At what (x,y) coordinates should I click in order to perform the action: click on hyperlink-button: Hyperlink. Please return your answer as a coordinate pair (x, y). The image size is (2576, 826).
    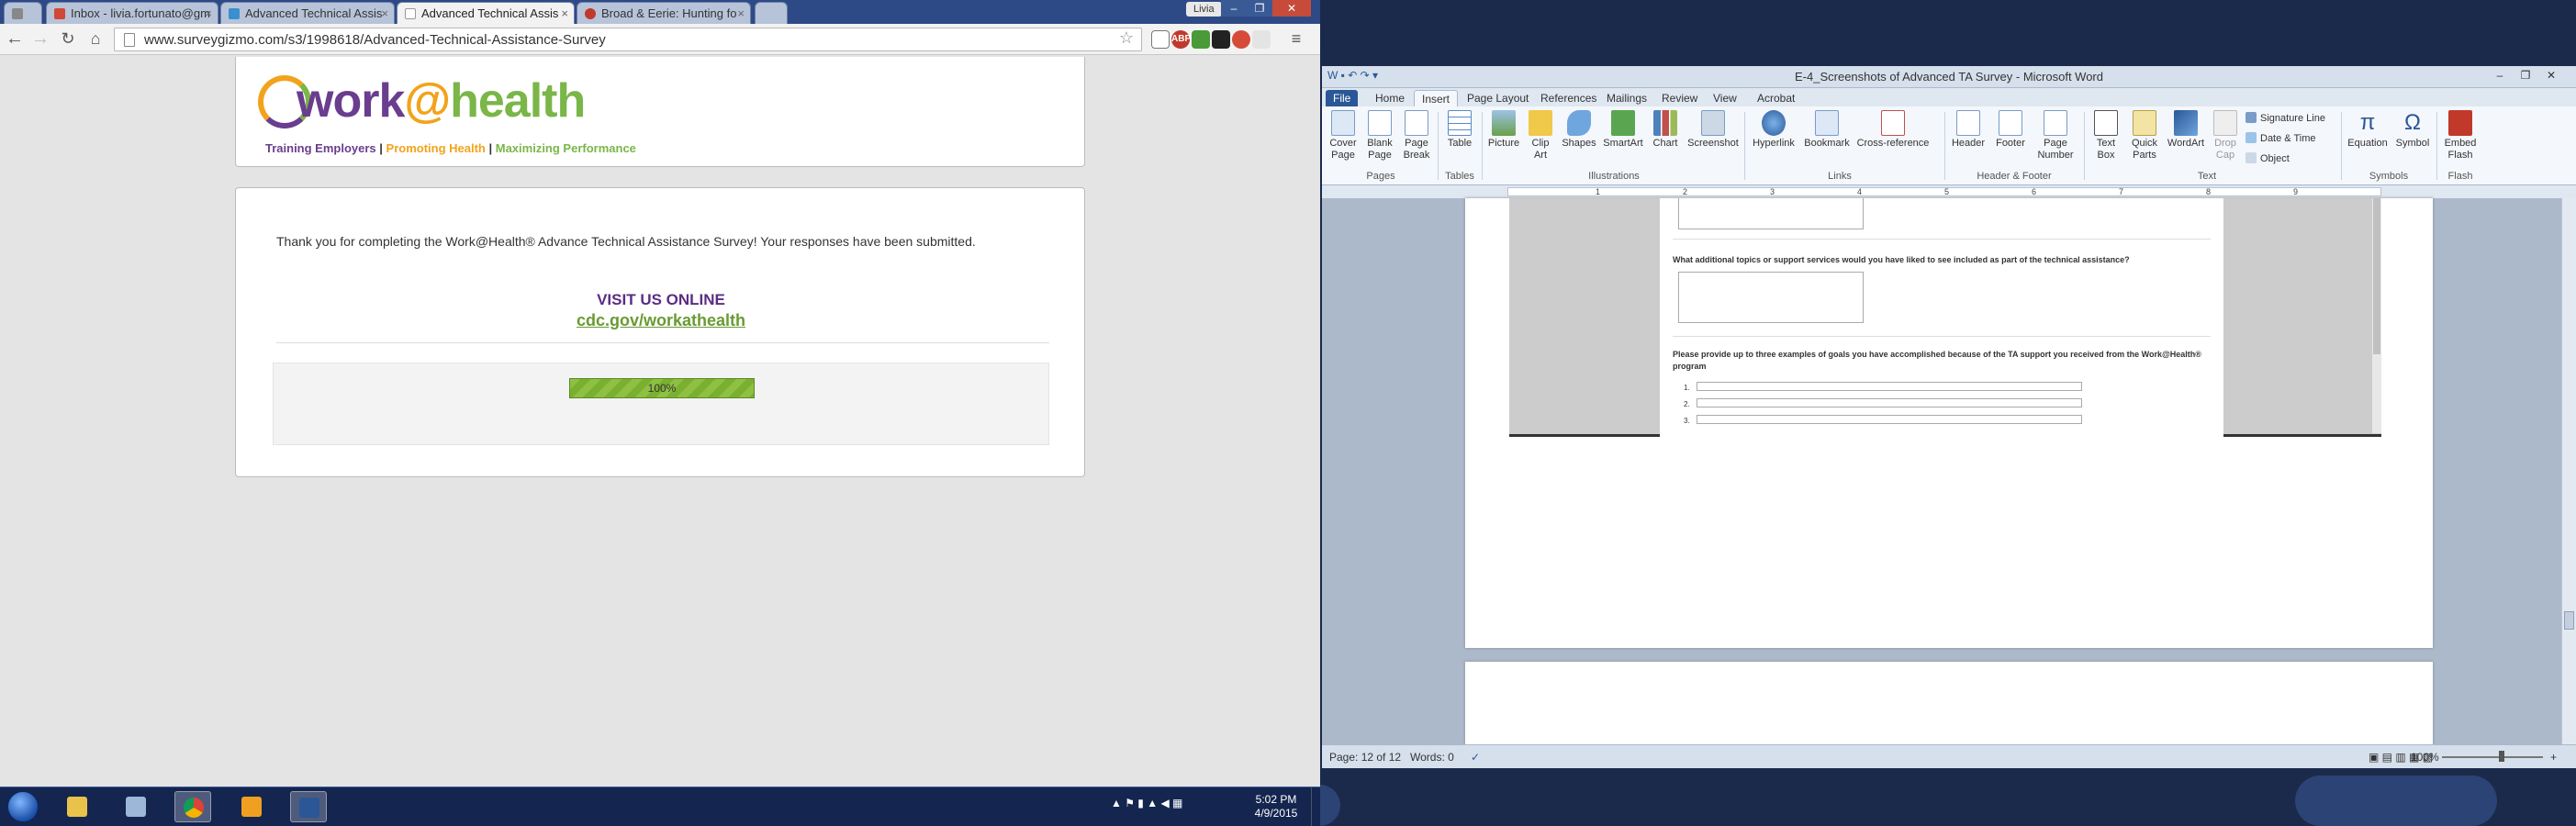
    Looking at the image, I should click on (1773, 130).